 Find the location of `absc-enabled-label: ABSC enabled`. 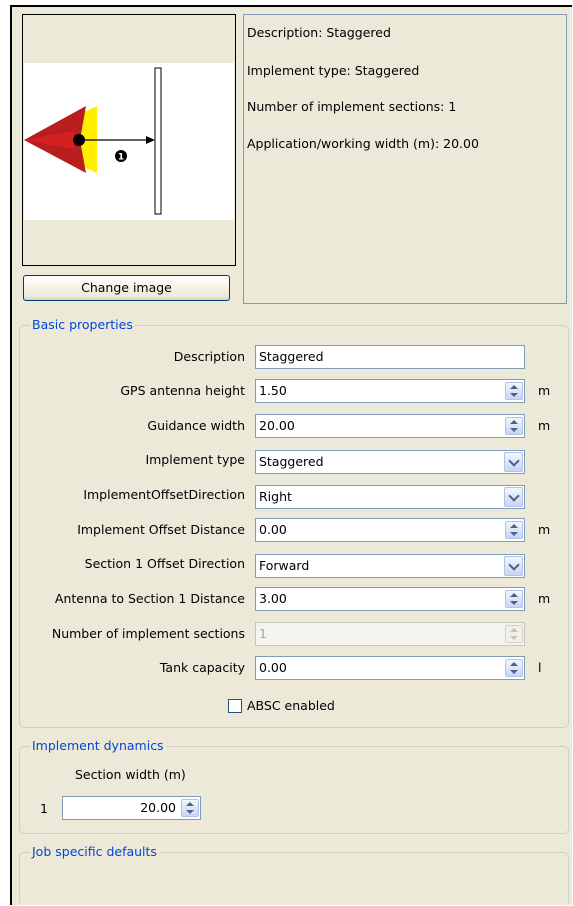

absc-enabled-label: ABSC enabled is located at coordinates (291, 705).